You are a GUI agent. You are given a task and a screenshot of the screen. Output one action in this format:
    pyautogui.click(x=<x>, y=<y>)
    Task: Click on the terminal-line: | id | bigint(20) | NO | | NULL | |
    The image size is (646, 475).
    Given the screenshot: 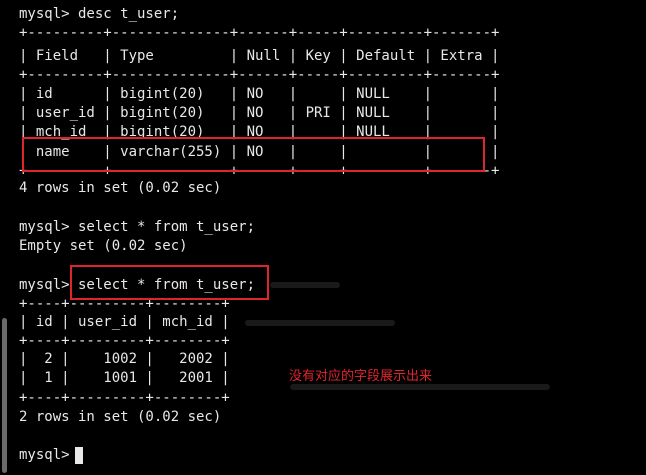 What is the action you would take?
    pyautogui.click(x=259, y=94)
    